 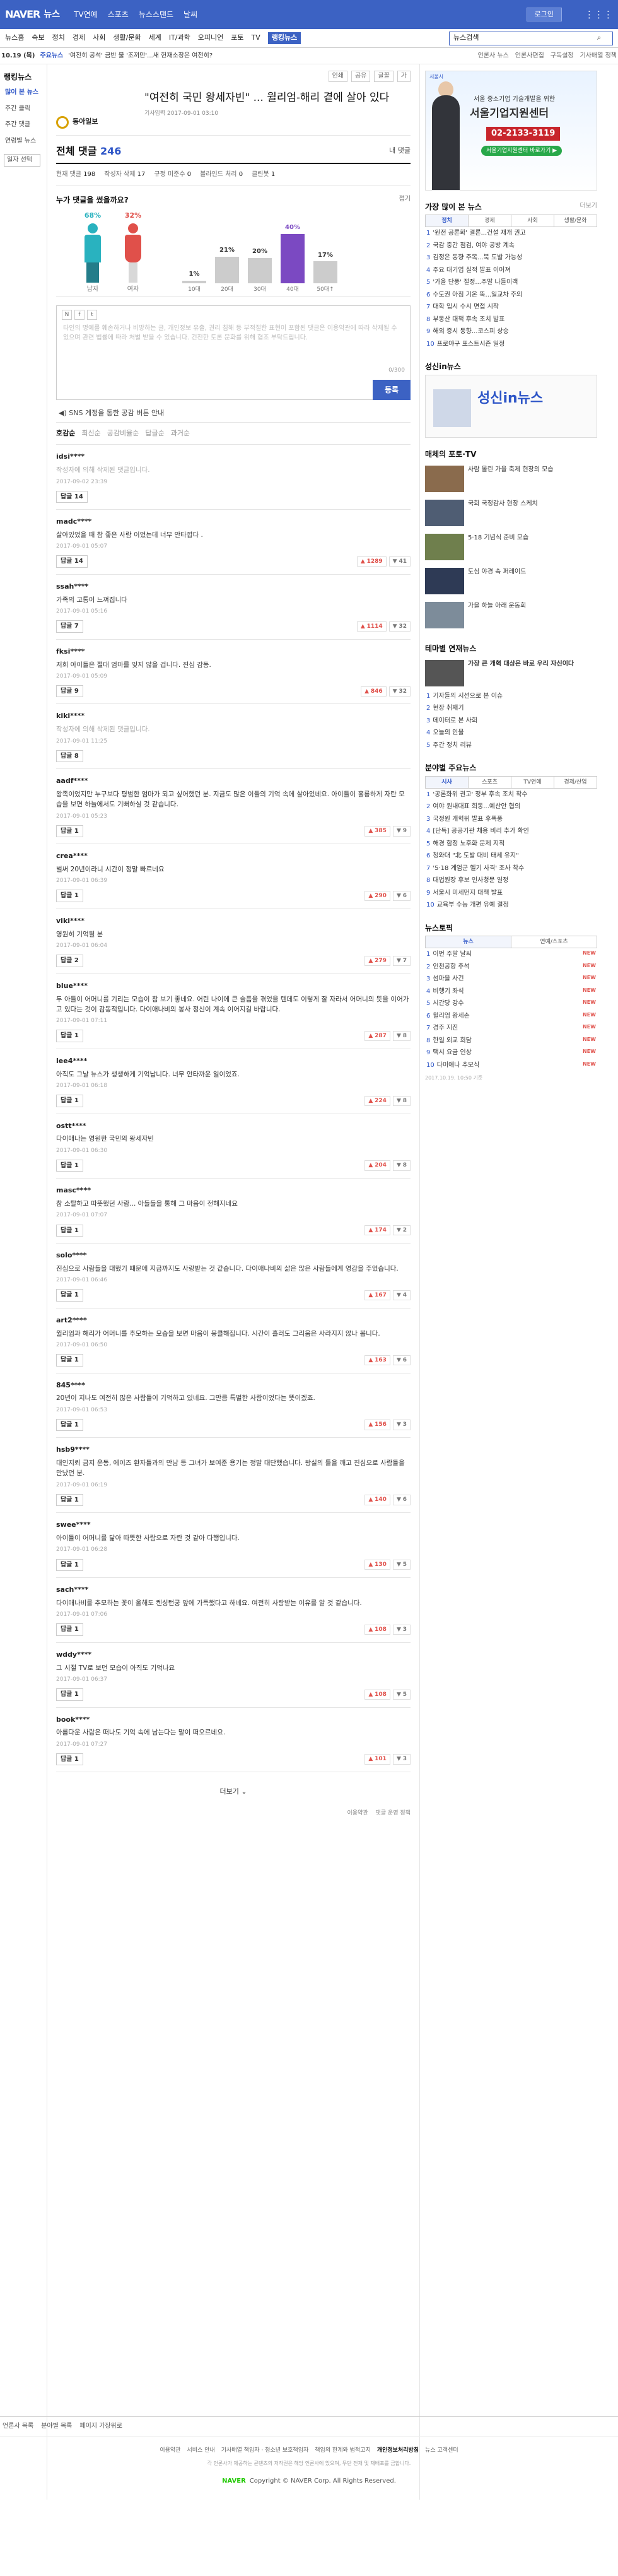 What do you see at coordinates (511, 721) in the screenshot?
I see `series-item: 3 데이터로 본 사회` at bounding box center [511, 721].